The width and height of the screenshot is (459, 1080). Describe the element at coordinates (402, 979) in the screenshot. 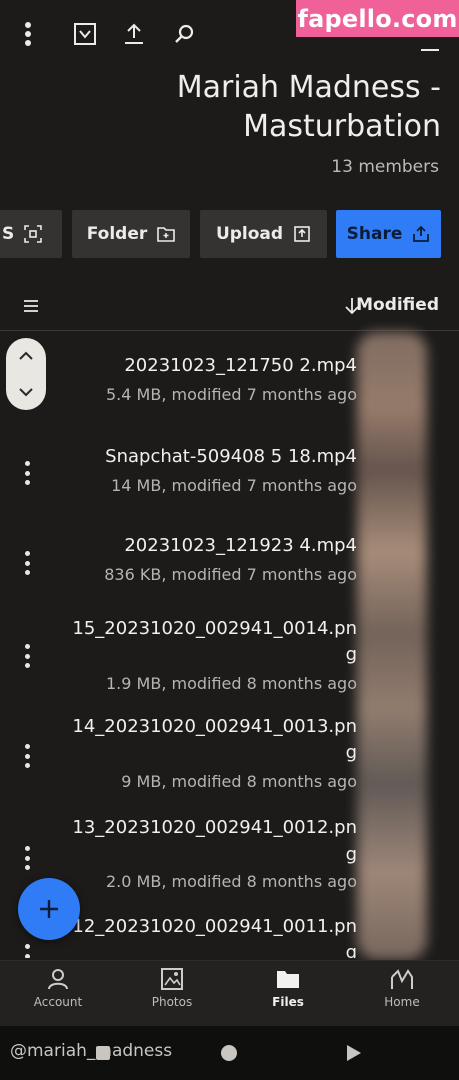

I see `home-chart-icon` at that location.